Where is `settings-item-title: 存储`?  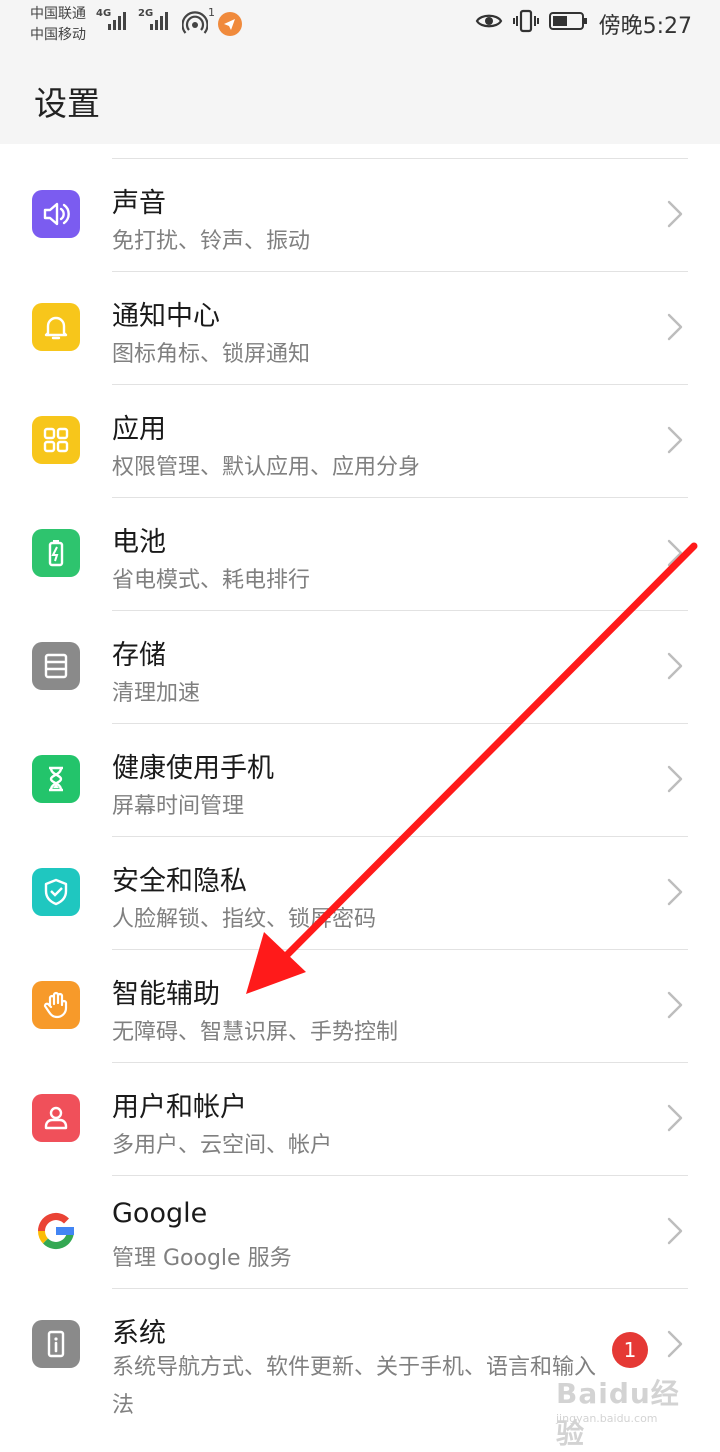 settings-item-title: 存储 is located at coordinates (139, 655).